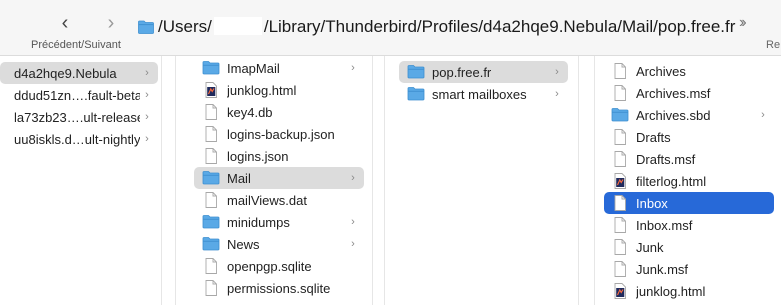 This screenshot has width=781, height=305. I want to click on list-item: permissions.sqlite, so click(279, 288).